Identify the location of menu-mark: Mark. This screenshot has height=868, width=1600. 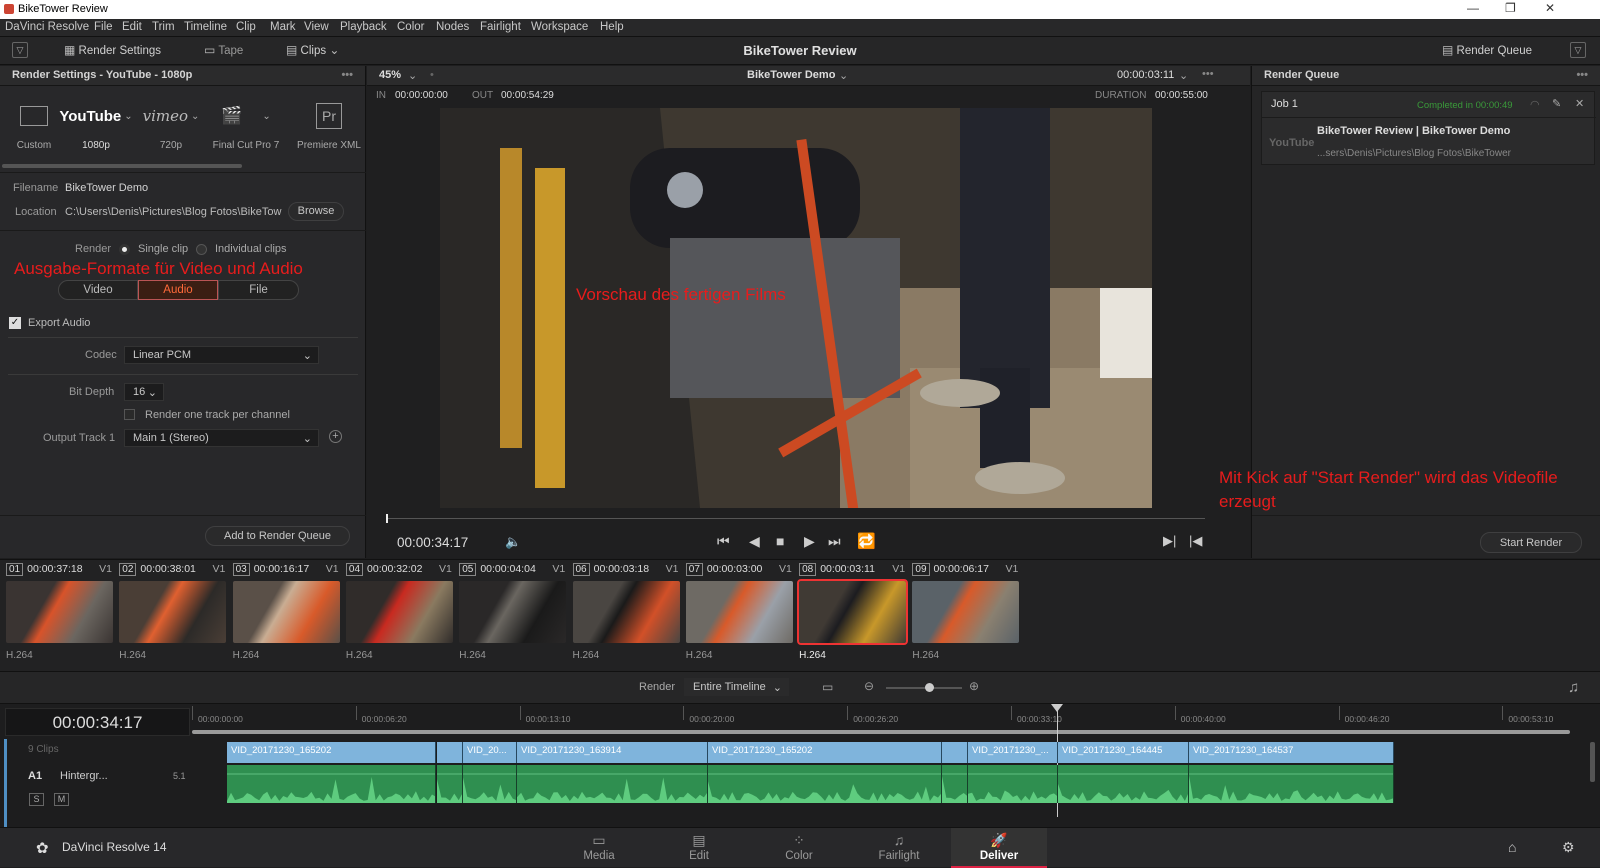
(283, 27).